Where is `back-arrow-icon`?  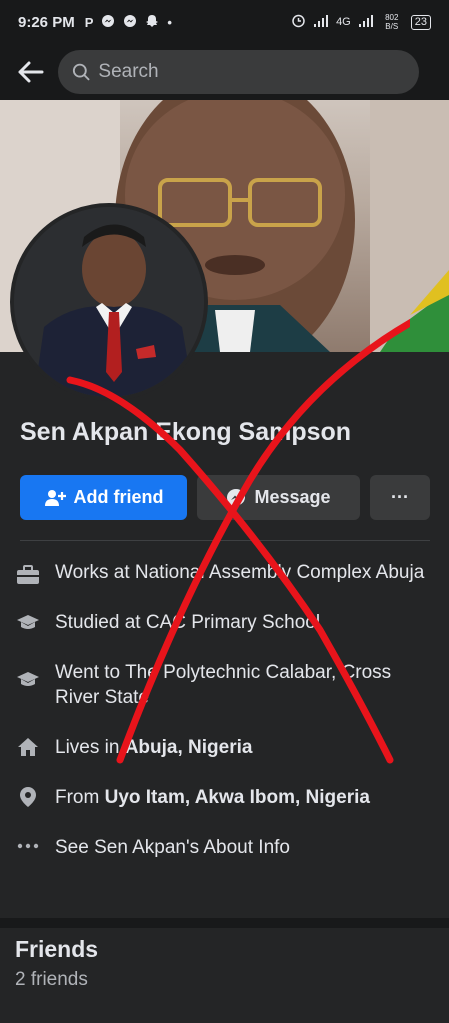 back-arrow-icon is located at coordinates (31, 72).